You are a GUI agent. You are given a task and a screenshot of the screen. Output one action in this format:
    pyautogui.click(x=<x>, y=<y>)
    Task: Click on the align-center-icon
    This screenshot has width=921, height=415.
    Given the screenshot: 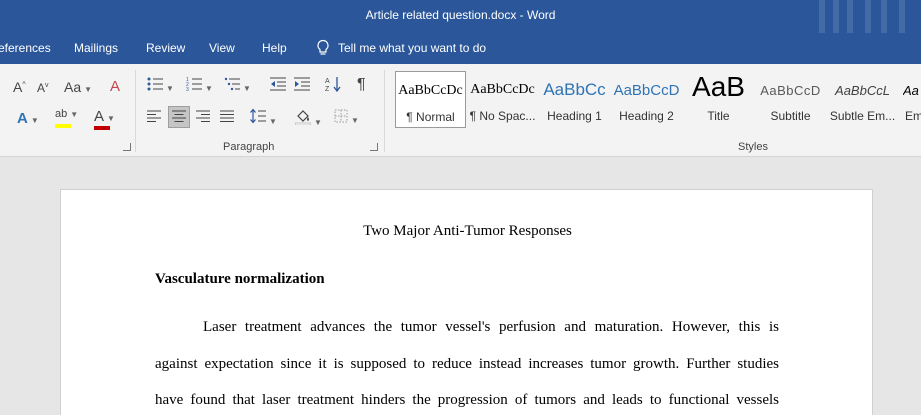 What is the action you would take?
    pyautogui.click(x=179, y=116)
    